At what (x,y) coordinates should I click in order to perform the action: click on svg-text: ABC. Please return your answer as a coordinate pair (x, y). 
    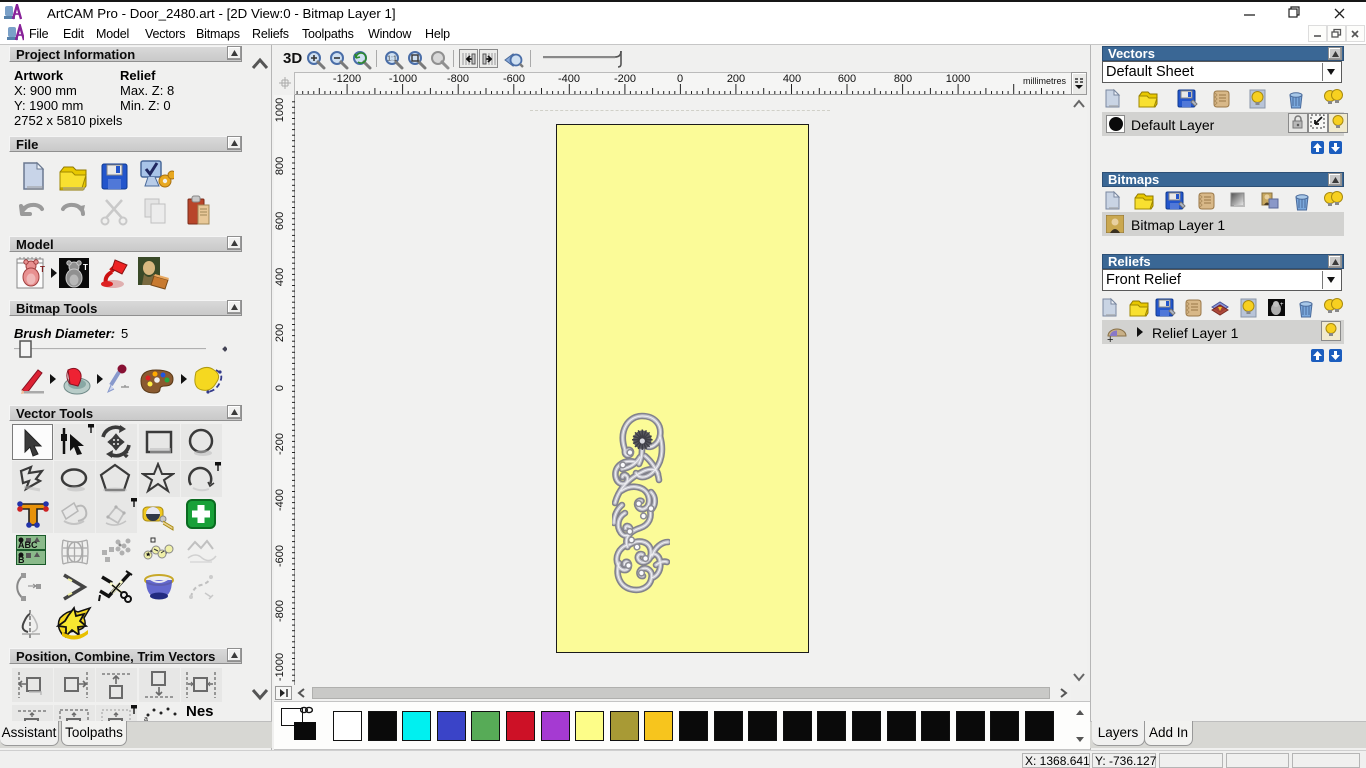
    Looking at the image, I should click on (28, 545).